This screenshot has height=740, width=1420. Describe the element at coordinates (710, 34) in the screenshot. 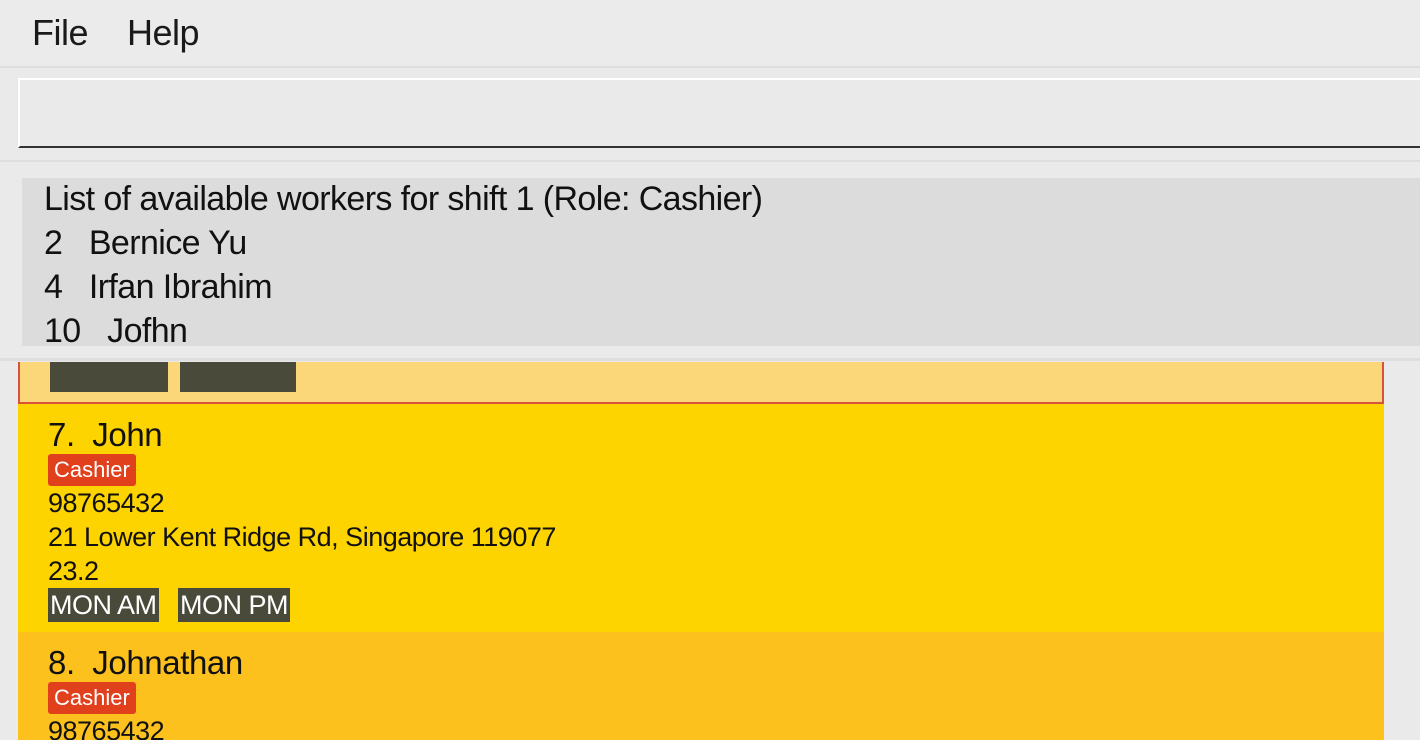

I see `menu-bar: File Help` at that location.